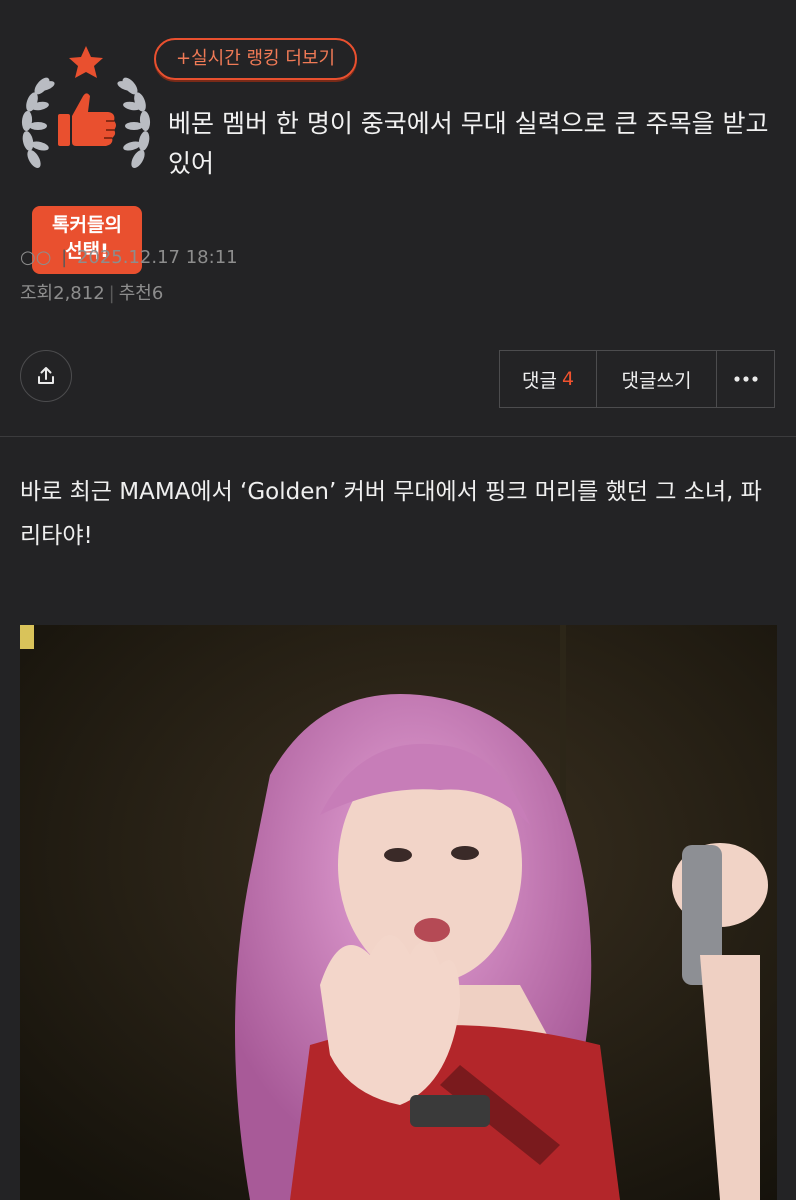 The width and height of the screenshot is (796, 1200). I want to click on share-button, so click(46, 376).